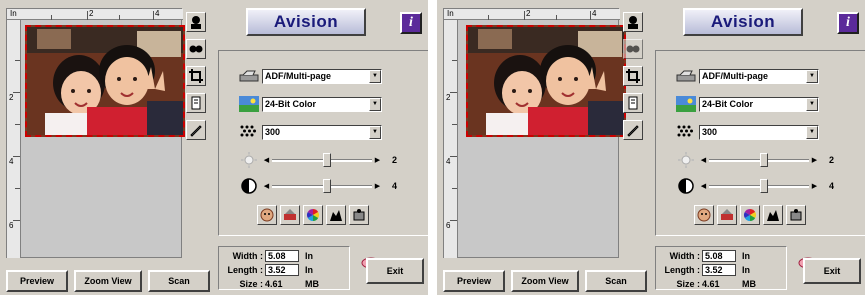  Describe the element at coordinates (309, 270) in the screenshot. I see `length-unit: In` at that location.